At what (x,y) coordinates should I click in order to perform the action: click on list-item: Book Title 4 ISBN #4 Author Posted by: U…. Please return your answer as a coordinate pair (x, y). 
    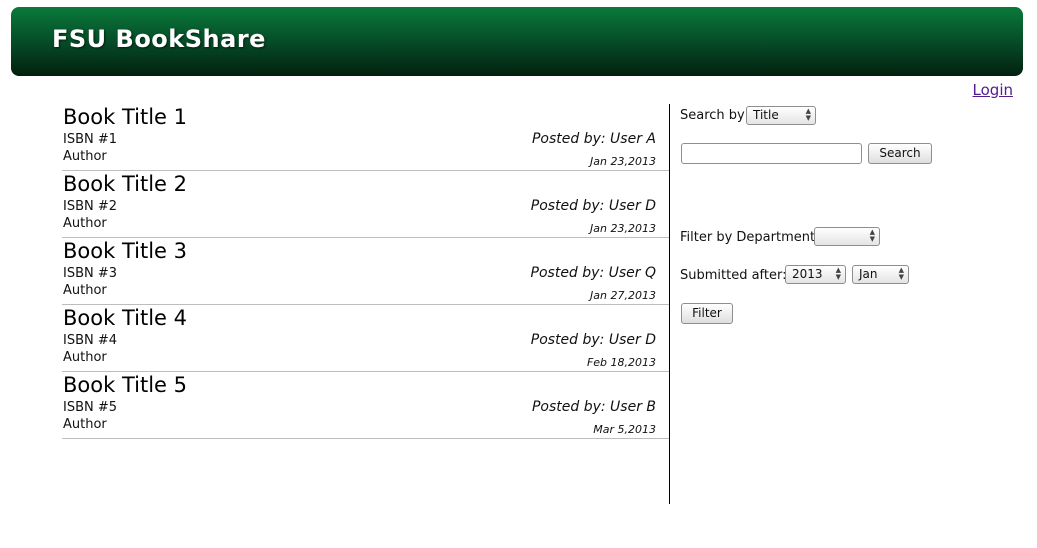
    Looking at the image, I should click on (365, 338).